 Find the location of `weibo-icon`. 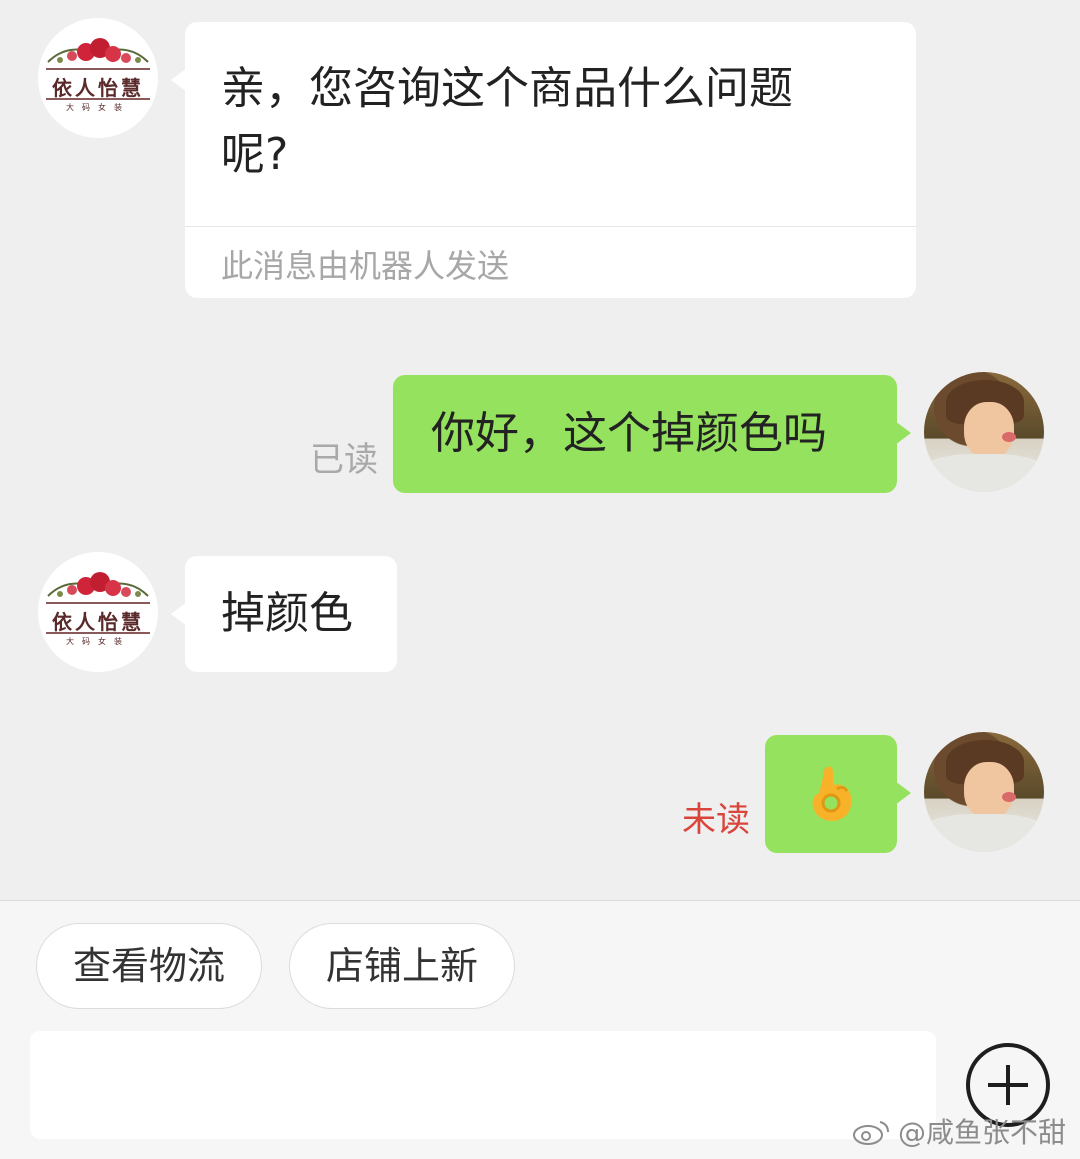

weibo-icon is located at coordinates (871, 1133).